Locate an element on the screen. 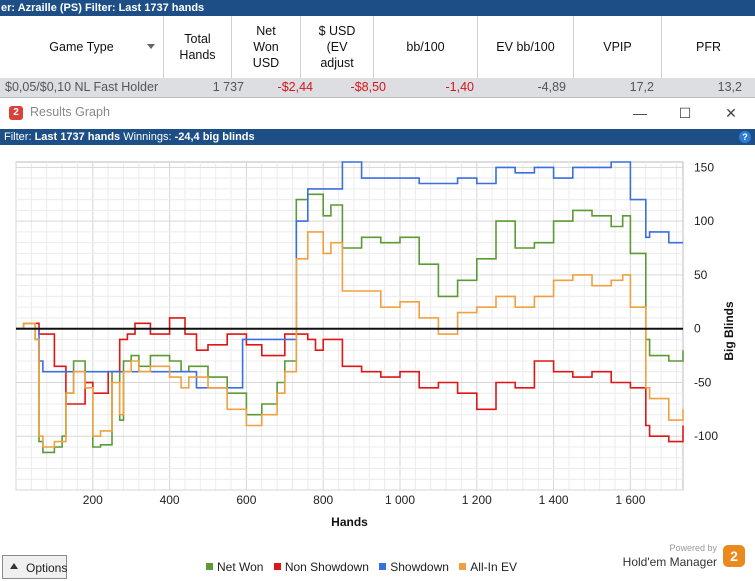 Image resolution: width=755 pixels, height=581 pixels. col-game-type: Game Type is located at coordinates (82, 47).